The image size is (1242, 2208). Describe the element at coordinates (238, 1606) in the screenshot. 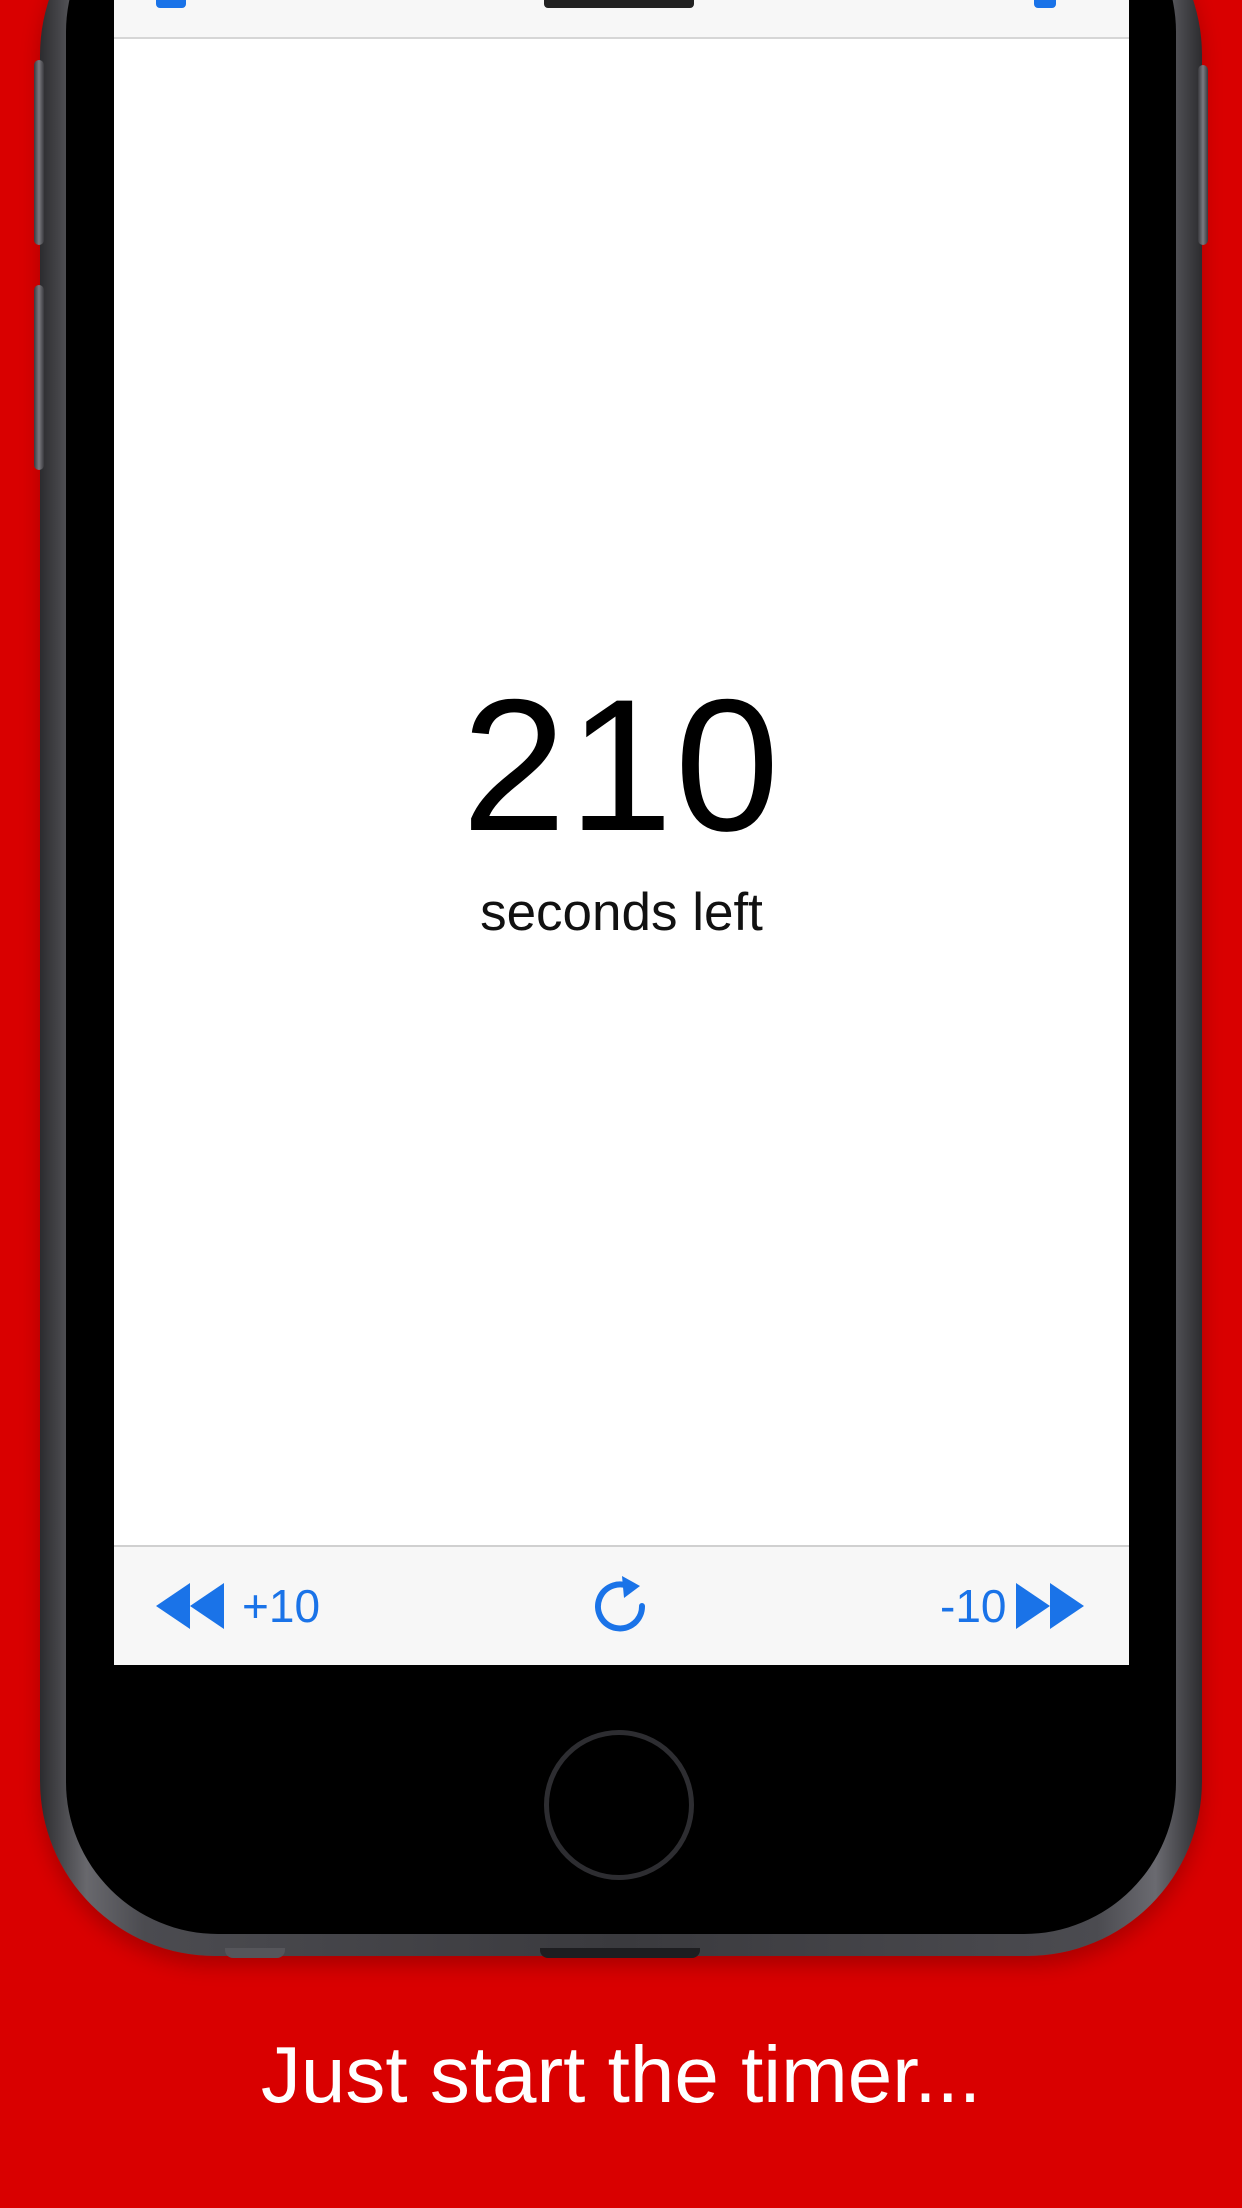

I see `add-ten-seconds-button: +10` at that location.